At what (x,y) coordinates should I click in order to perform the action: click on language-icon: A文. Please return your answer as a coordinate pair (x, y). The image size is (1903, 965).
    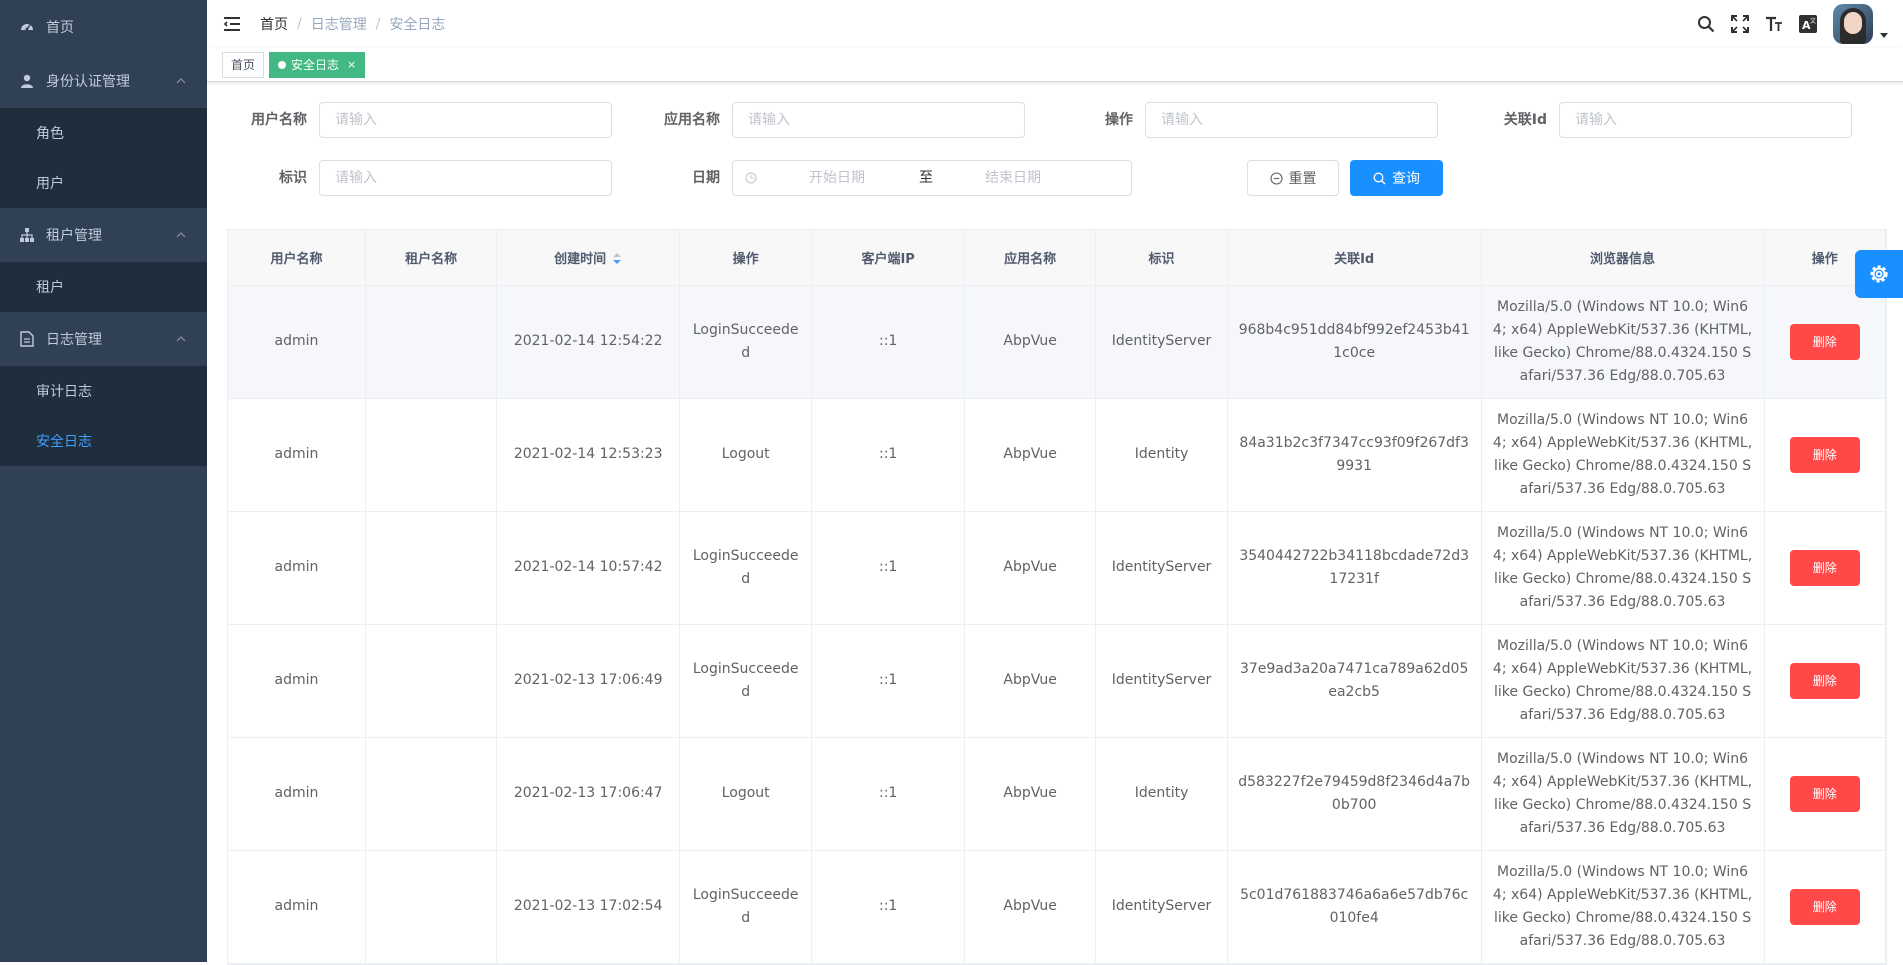
    Looking at the image, I should click on (1808, 24).